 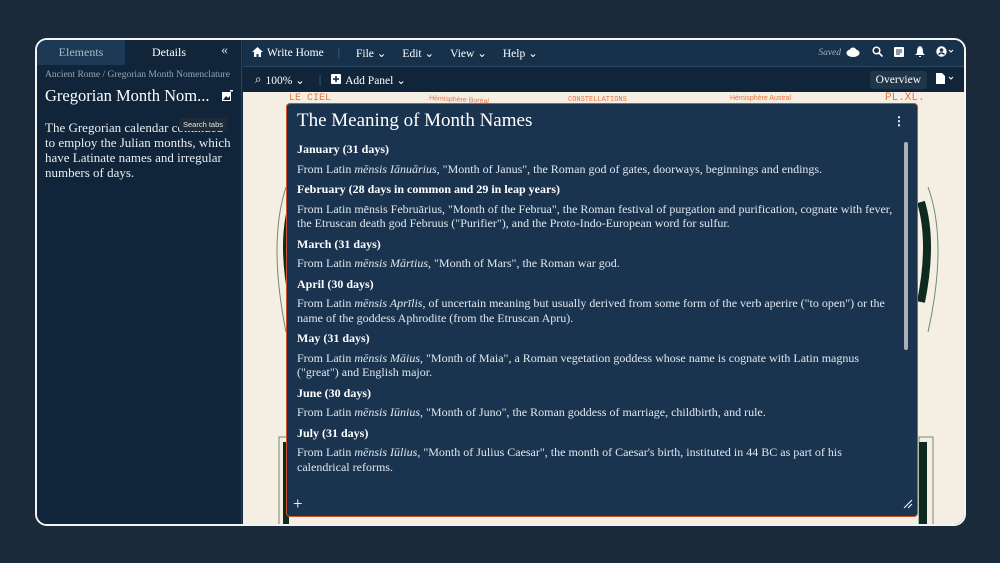 What do you see at coordinates (761, 98) in the screenshot?
I see `canvas-label: Hémisphère Austral` at bounding box center [761, 98].